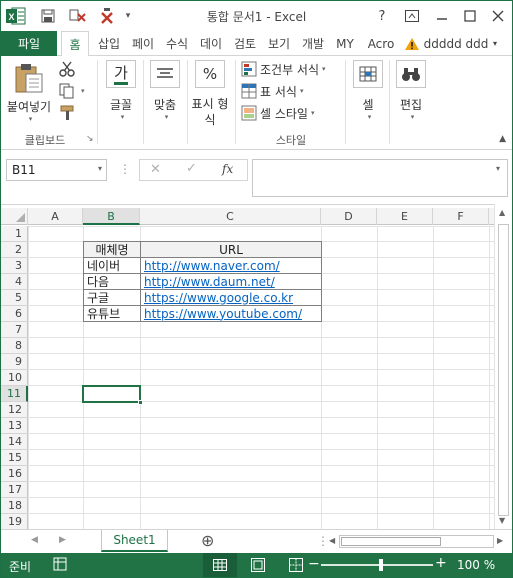  What do you see at coordinates (207, 540) in the screenshot?
I see `add-sheet-button: ⊕` at bounding box center [207, 540].